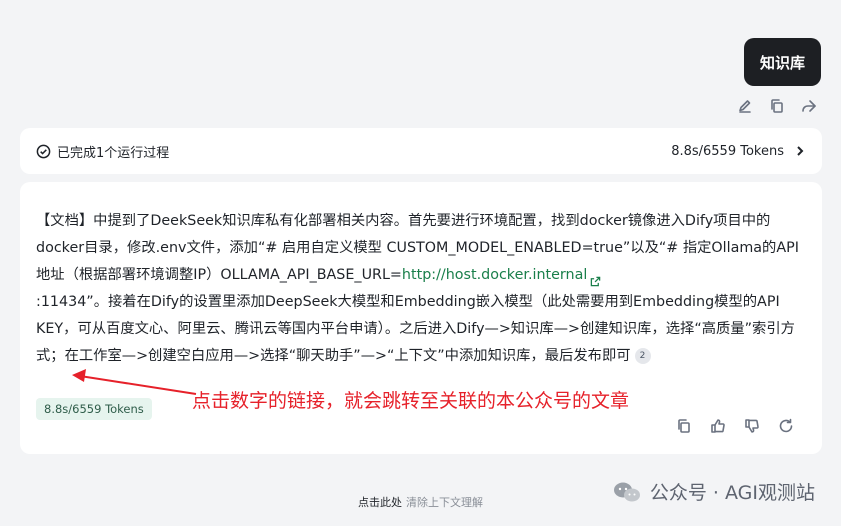 The height and width of the screenshot is (526, 841). I want to click on watermark: 公众号 · AGI观测站, so click(713, 491).